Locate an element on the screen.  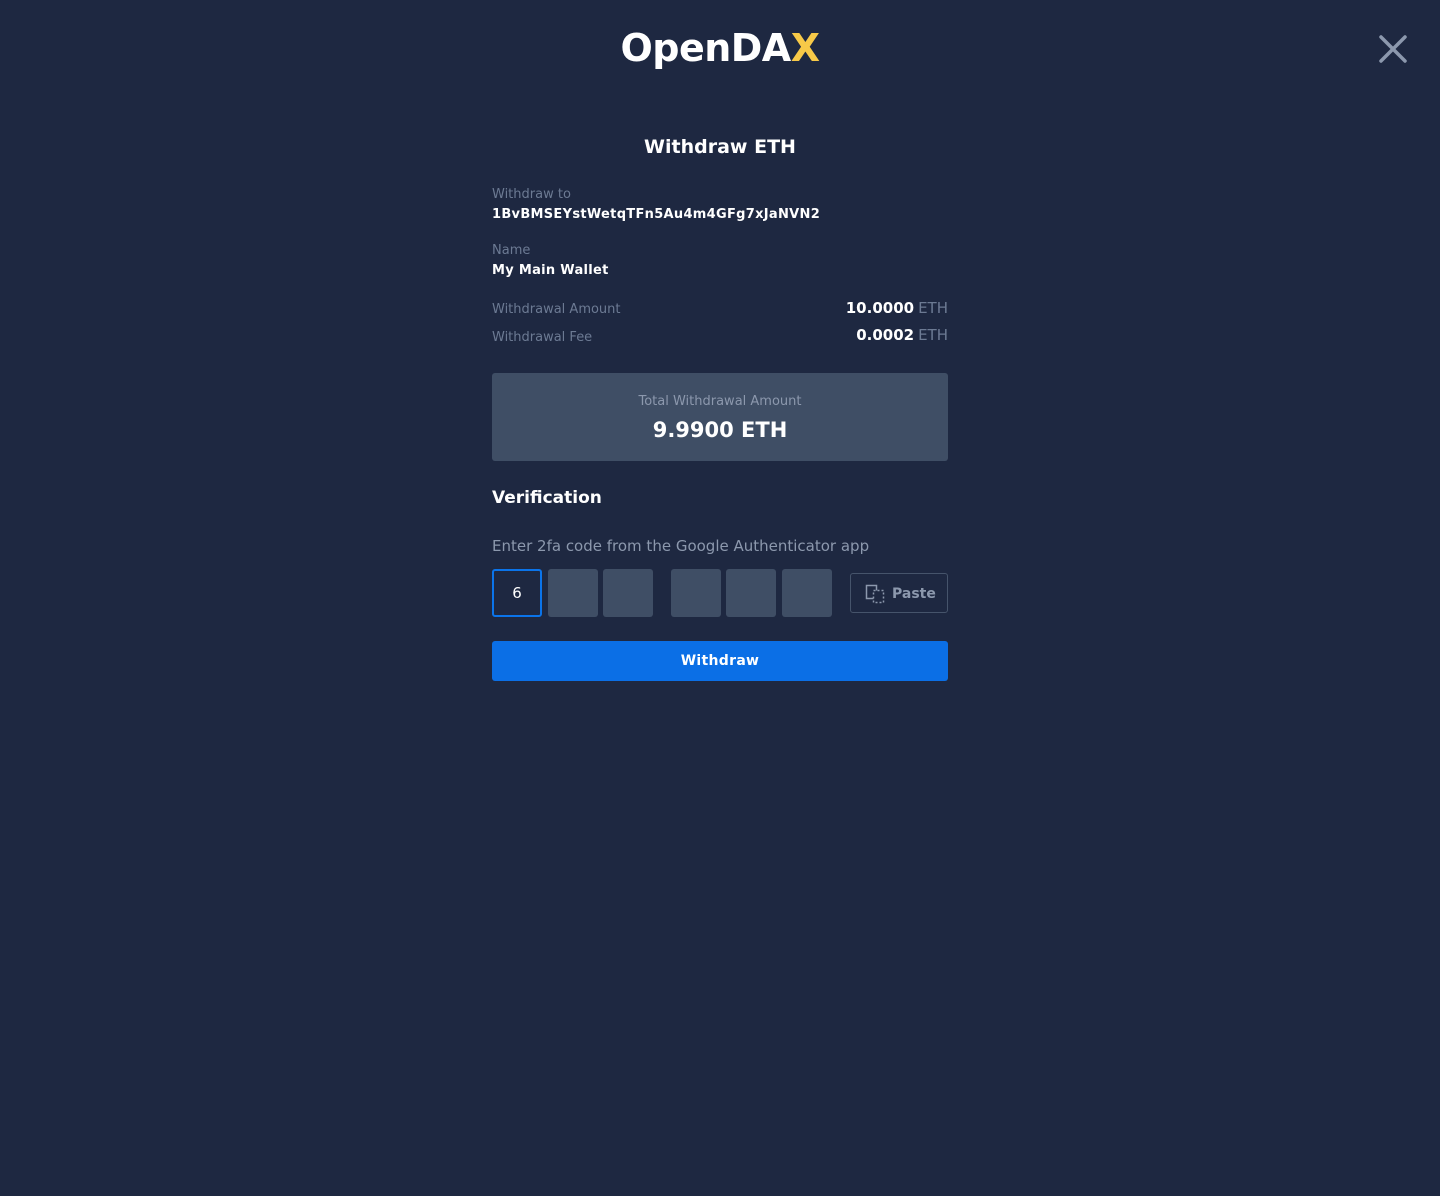
opendax-logo: OpenDAX is located at coordinates (720, 48).